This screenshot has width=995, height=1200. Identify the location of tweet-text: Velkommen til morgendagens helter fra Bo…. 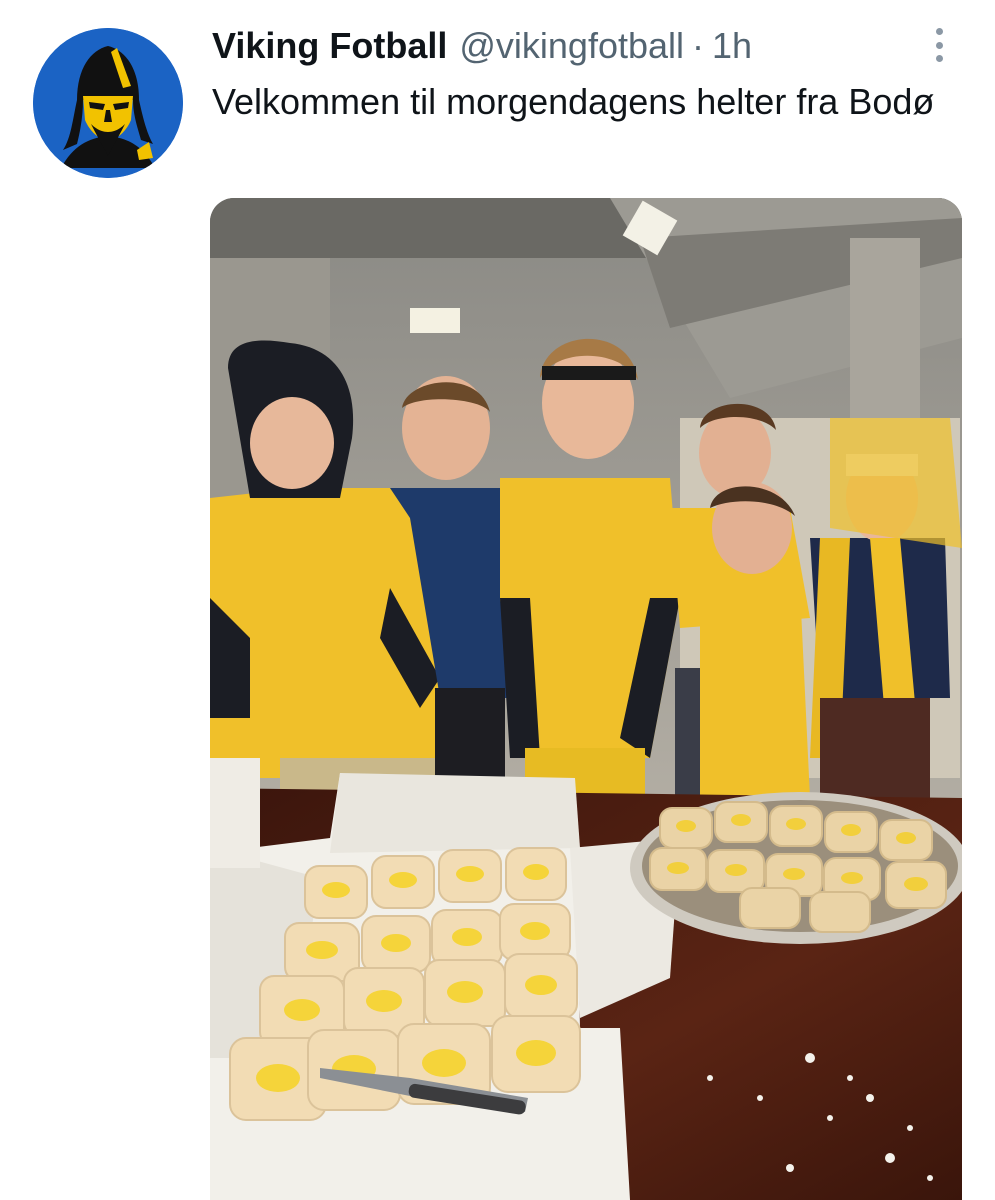
(573, 101).